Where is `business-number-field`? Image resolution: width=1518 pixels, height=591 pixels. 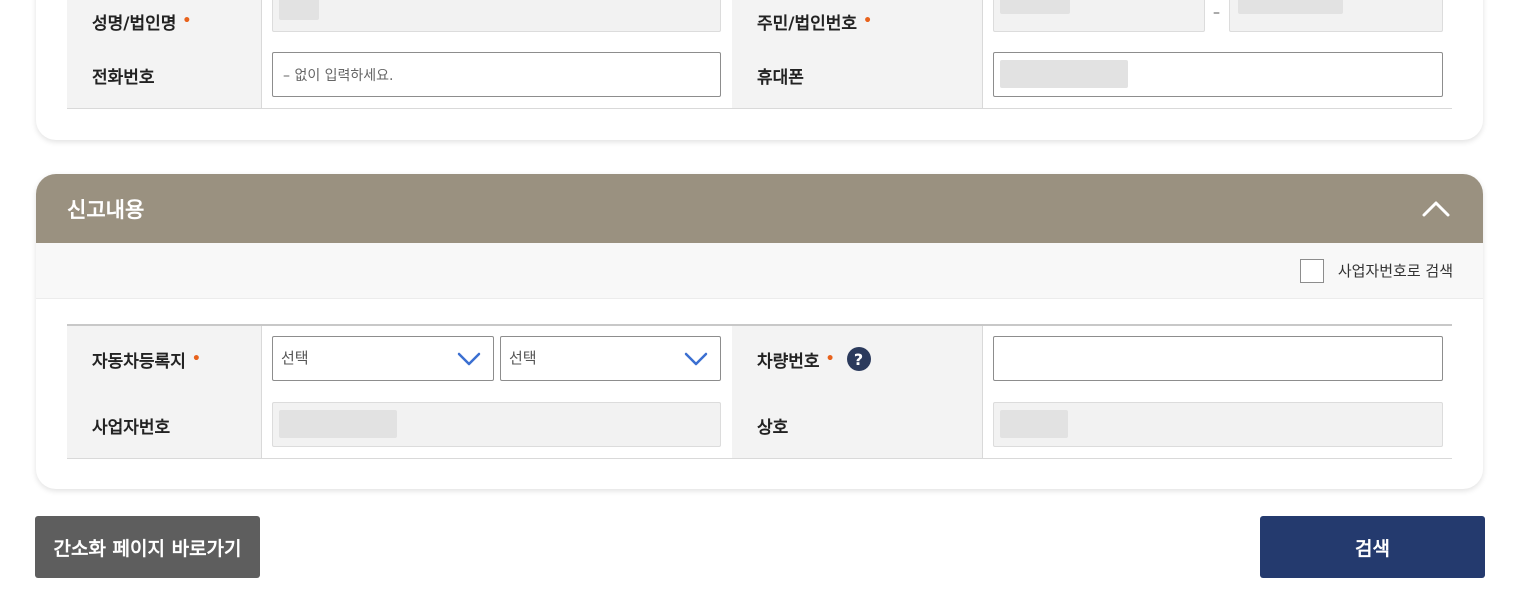
business-number-field is located at coordinates (496, 424).